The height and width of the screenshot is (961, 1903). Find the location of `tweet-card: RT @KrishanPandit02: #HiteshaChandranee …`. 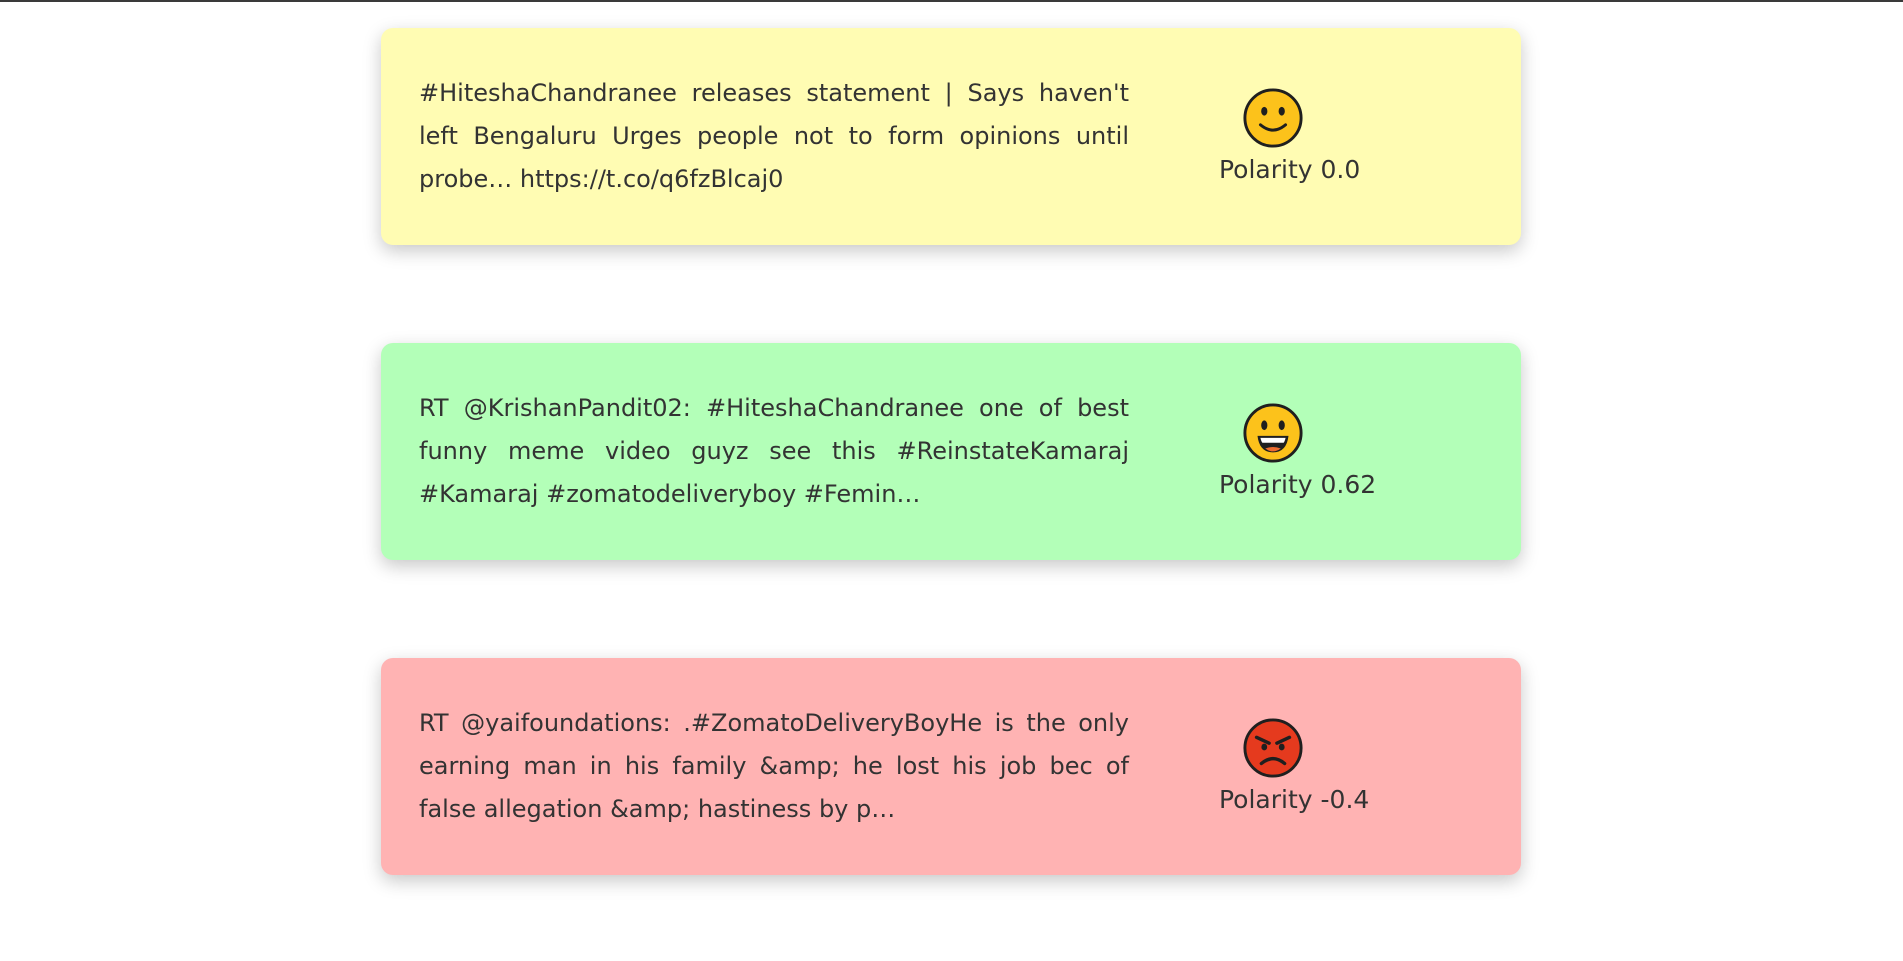

tweet-card: RT @KrishanPandit02: #HiteshaChandranee … is located at coordinates (951, 451).